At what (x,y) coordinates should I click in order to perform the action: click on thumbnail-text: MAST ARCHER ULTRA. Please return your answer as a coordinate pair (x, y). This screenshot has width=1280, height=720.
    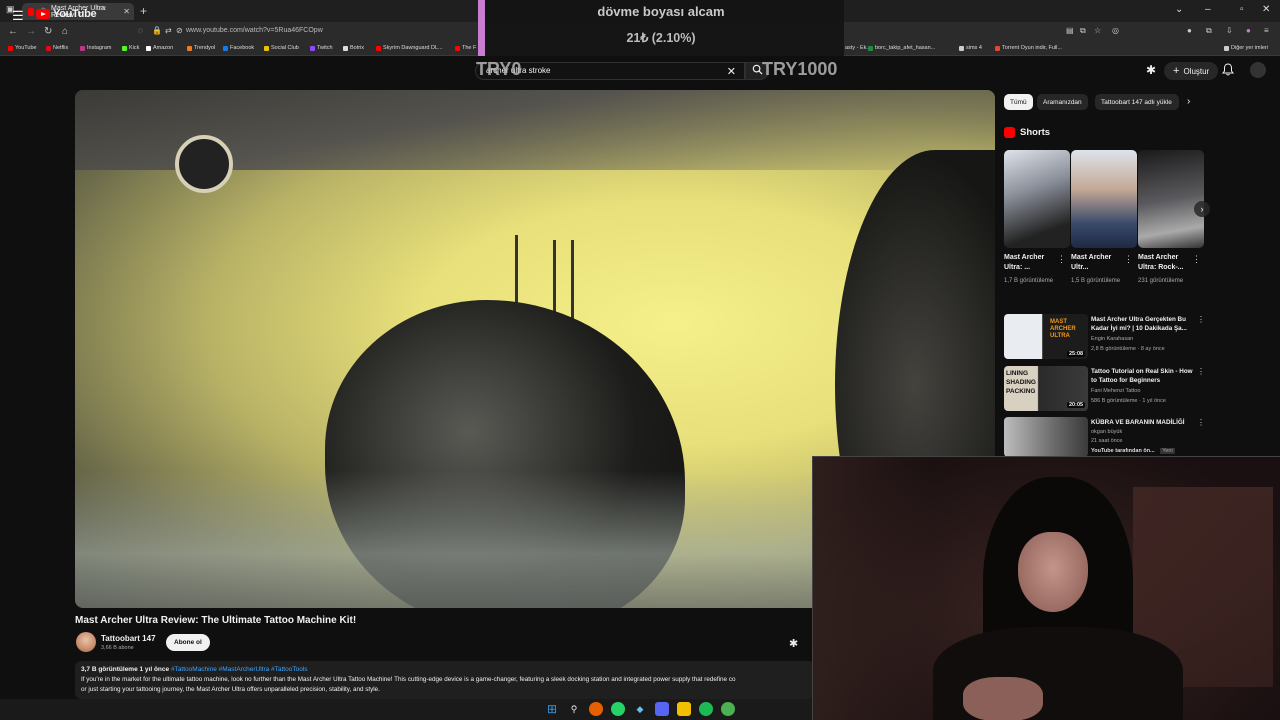
    Looking at the image, I should click on (1063, 329).